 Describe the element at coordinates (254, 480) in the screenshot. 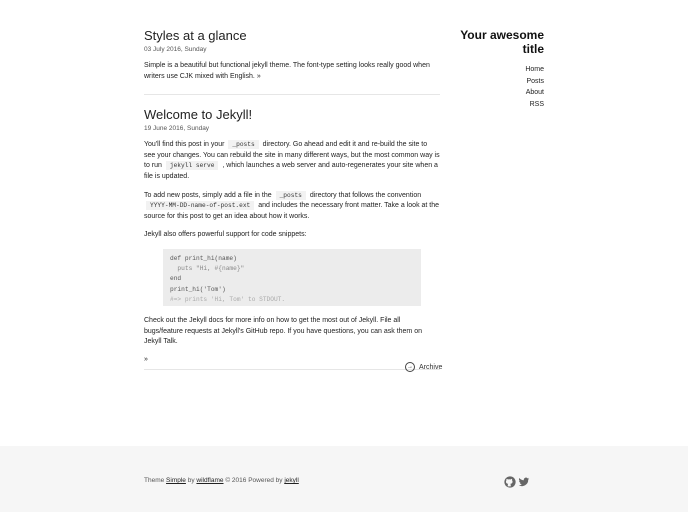

I see `text: © 2016 Powered by` at that location.